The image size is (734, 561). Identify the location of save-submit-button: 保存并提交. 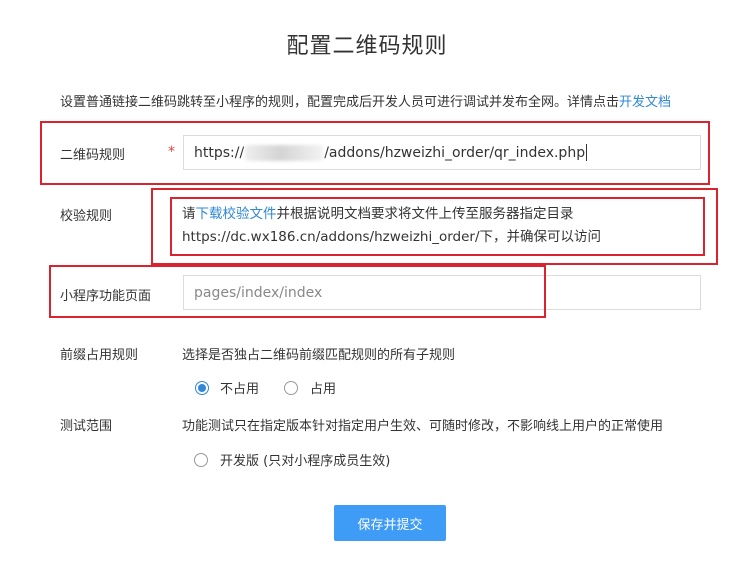
(390, 523).